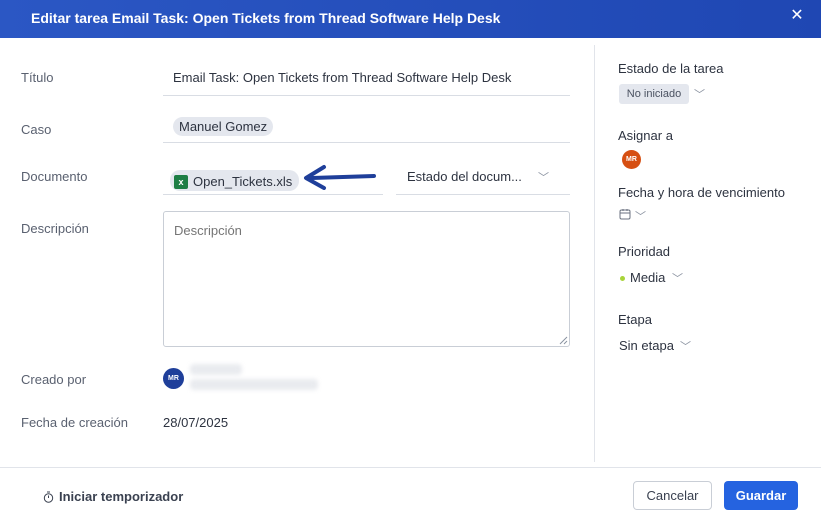 Image resolution: width=821 pixels, height=527 pixels. What do you see at coordinates (631, 159) in the screenshot?
I see `assignee-avatar: MR` at bounding box center [631, 159].